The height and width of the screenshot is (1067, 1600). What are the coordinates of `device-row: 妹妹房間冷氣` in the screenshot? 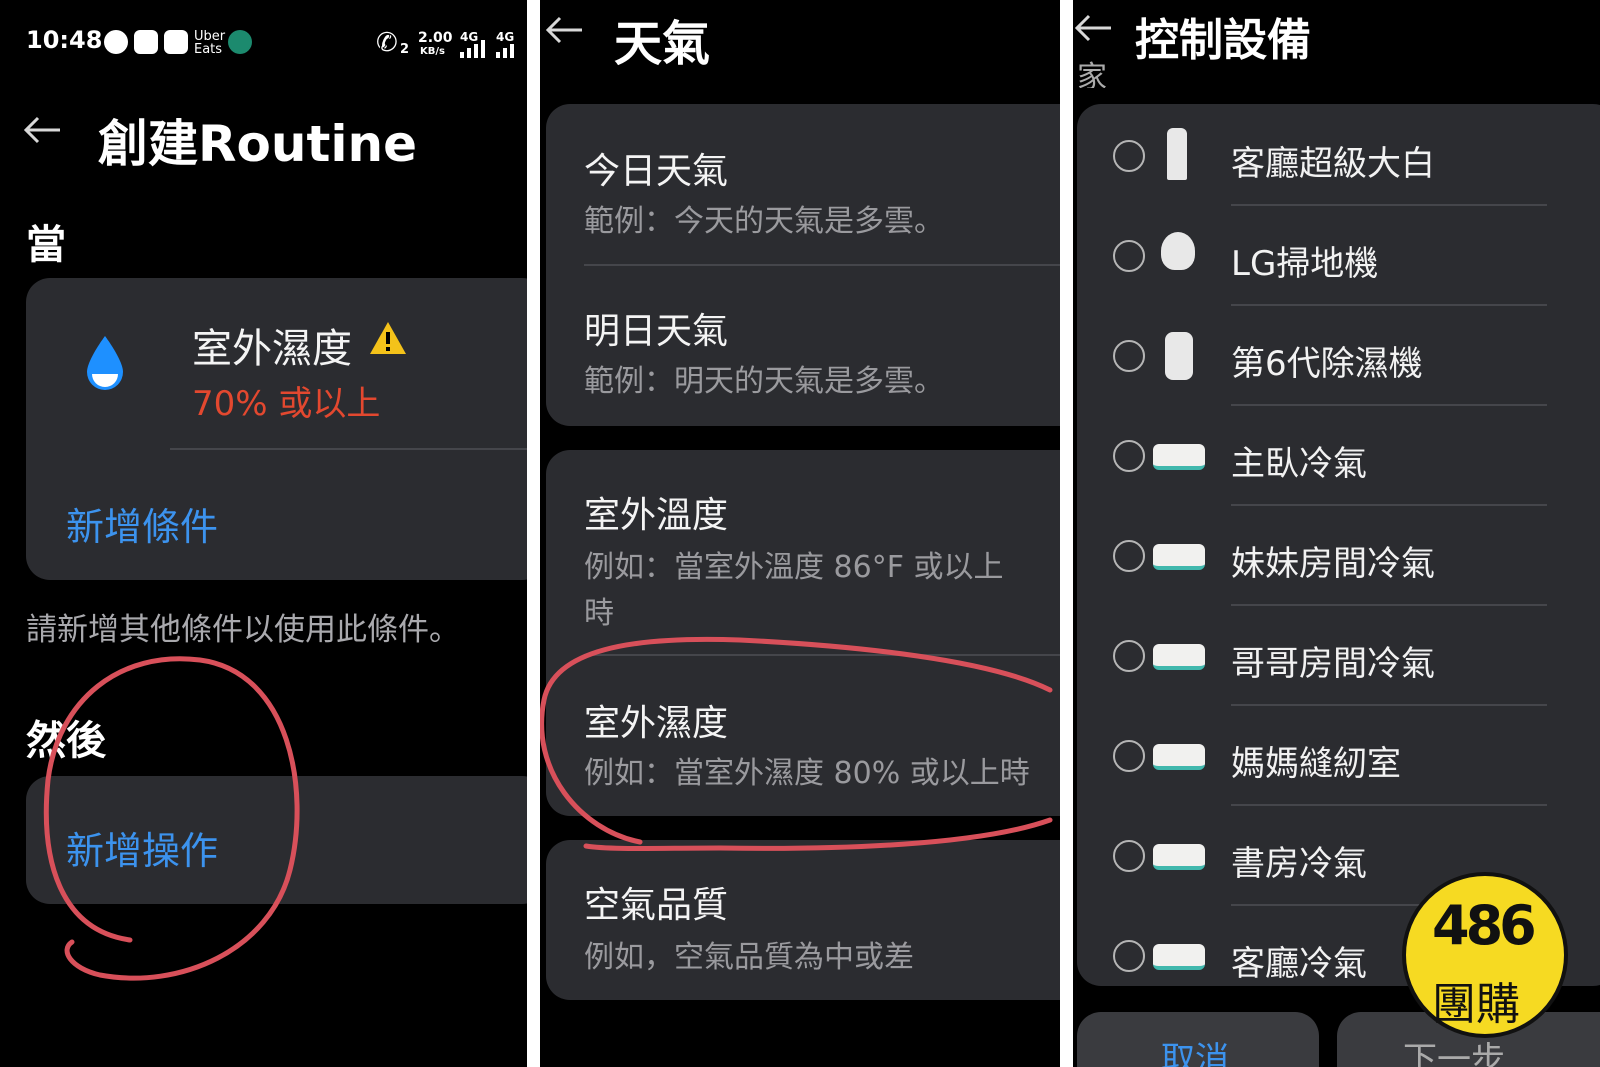 It's located at (1337, 556).